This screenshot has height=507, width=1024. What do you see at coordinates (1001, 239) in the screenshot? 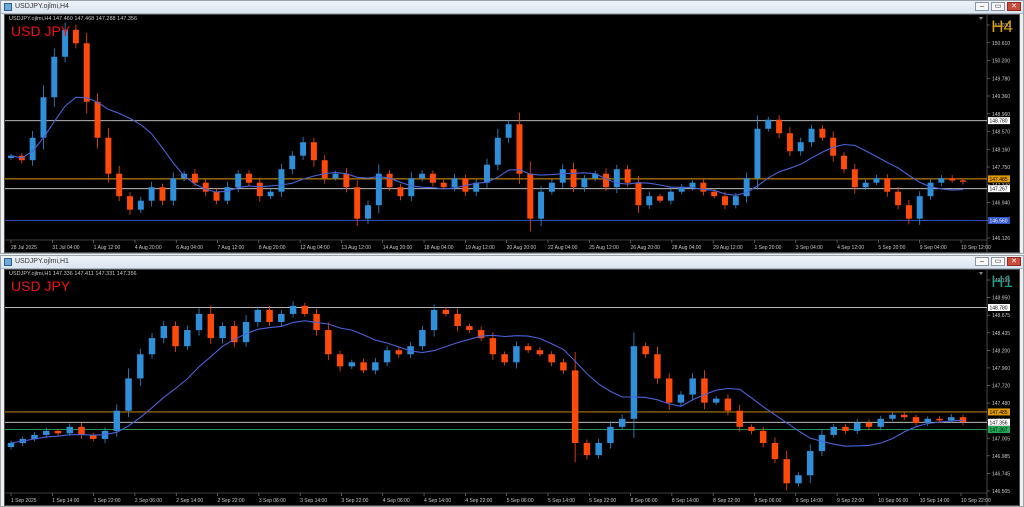
I see `y-tick-label: 146.126` at bounding box center [1001, 239].